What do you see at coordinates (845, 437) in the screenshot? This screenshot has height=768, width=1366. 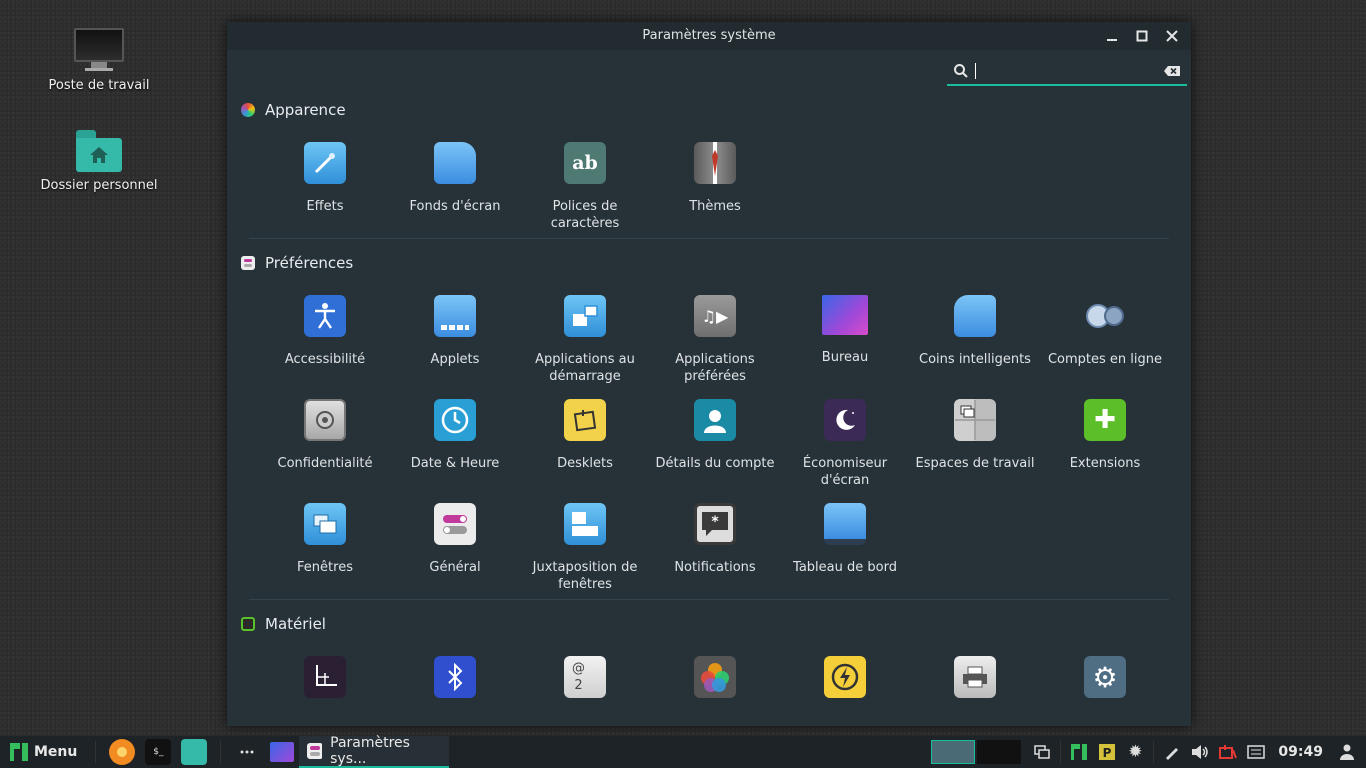 I see `settings-item-economiseur-ecran: Économiseur d'écran` at bounding box center [845, 437].